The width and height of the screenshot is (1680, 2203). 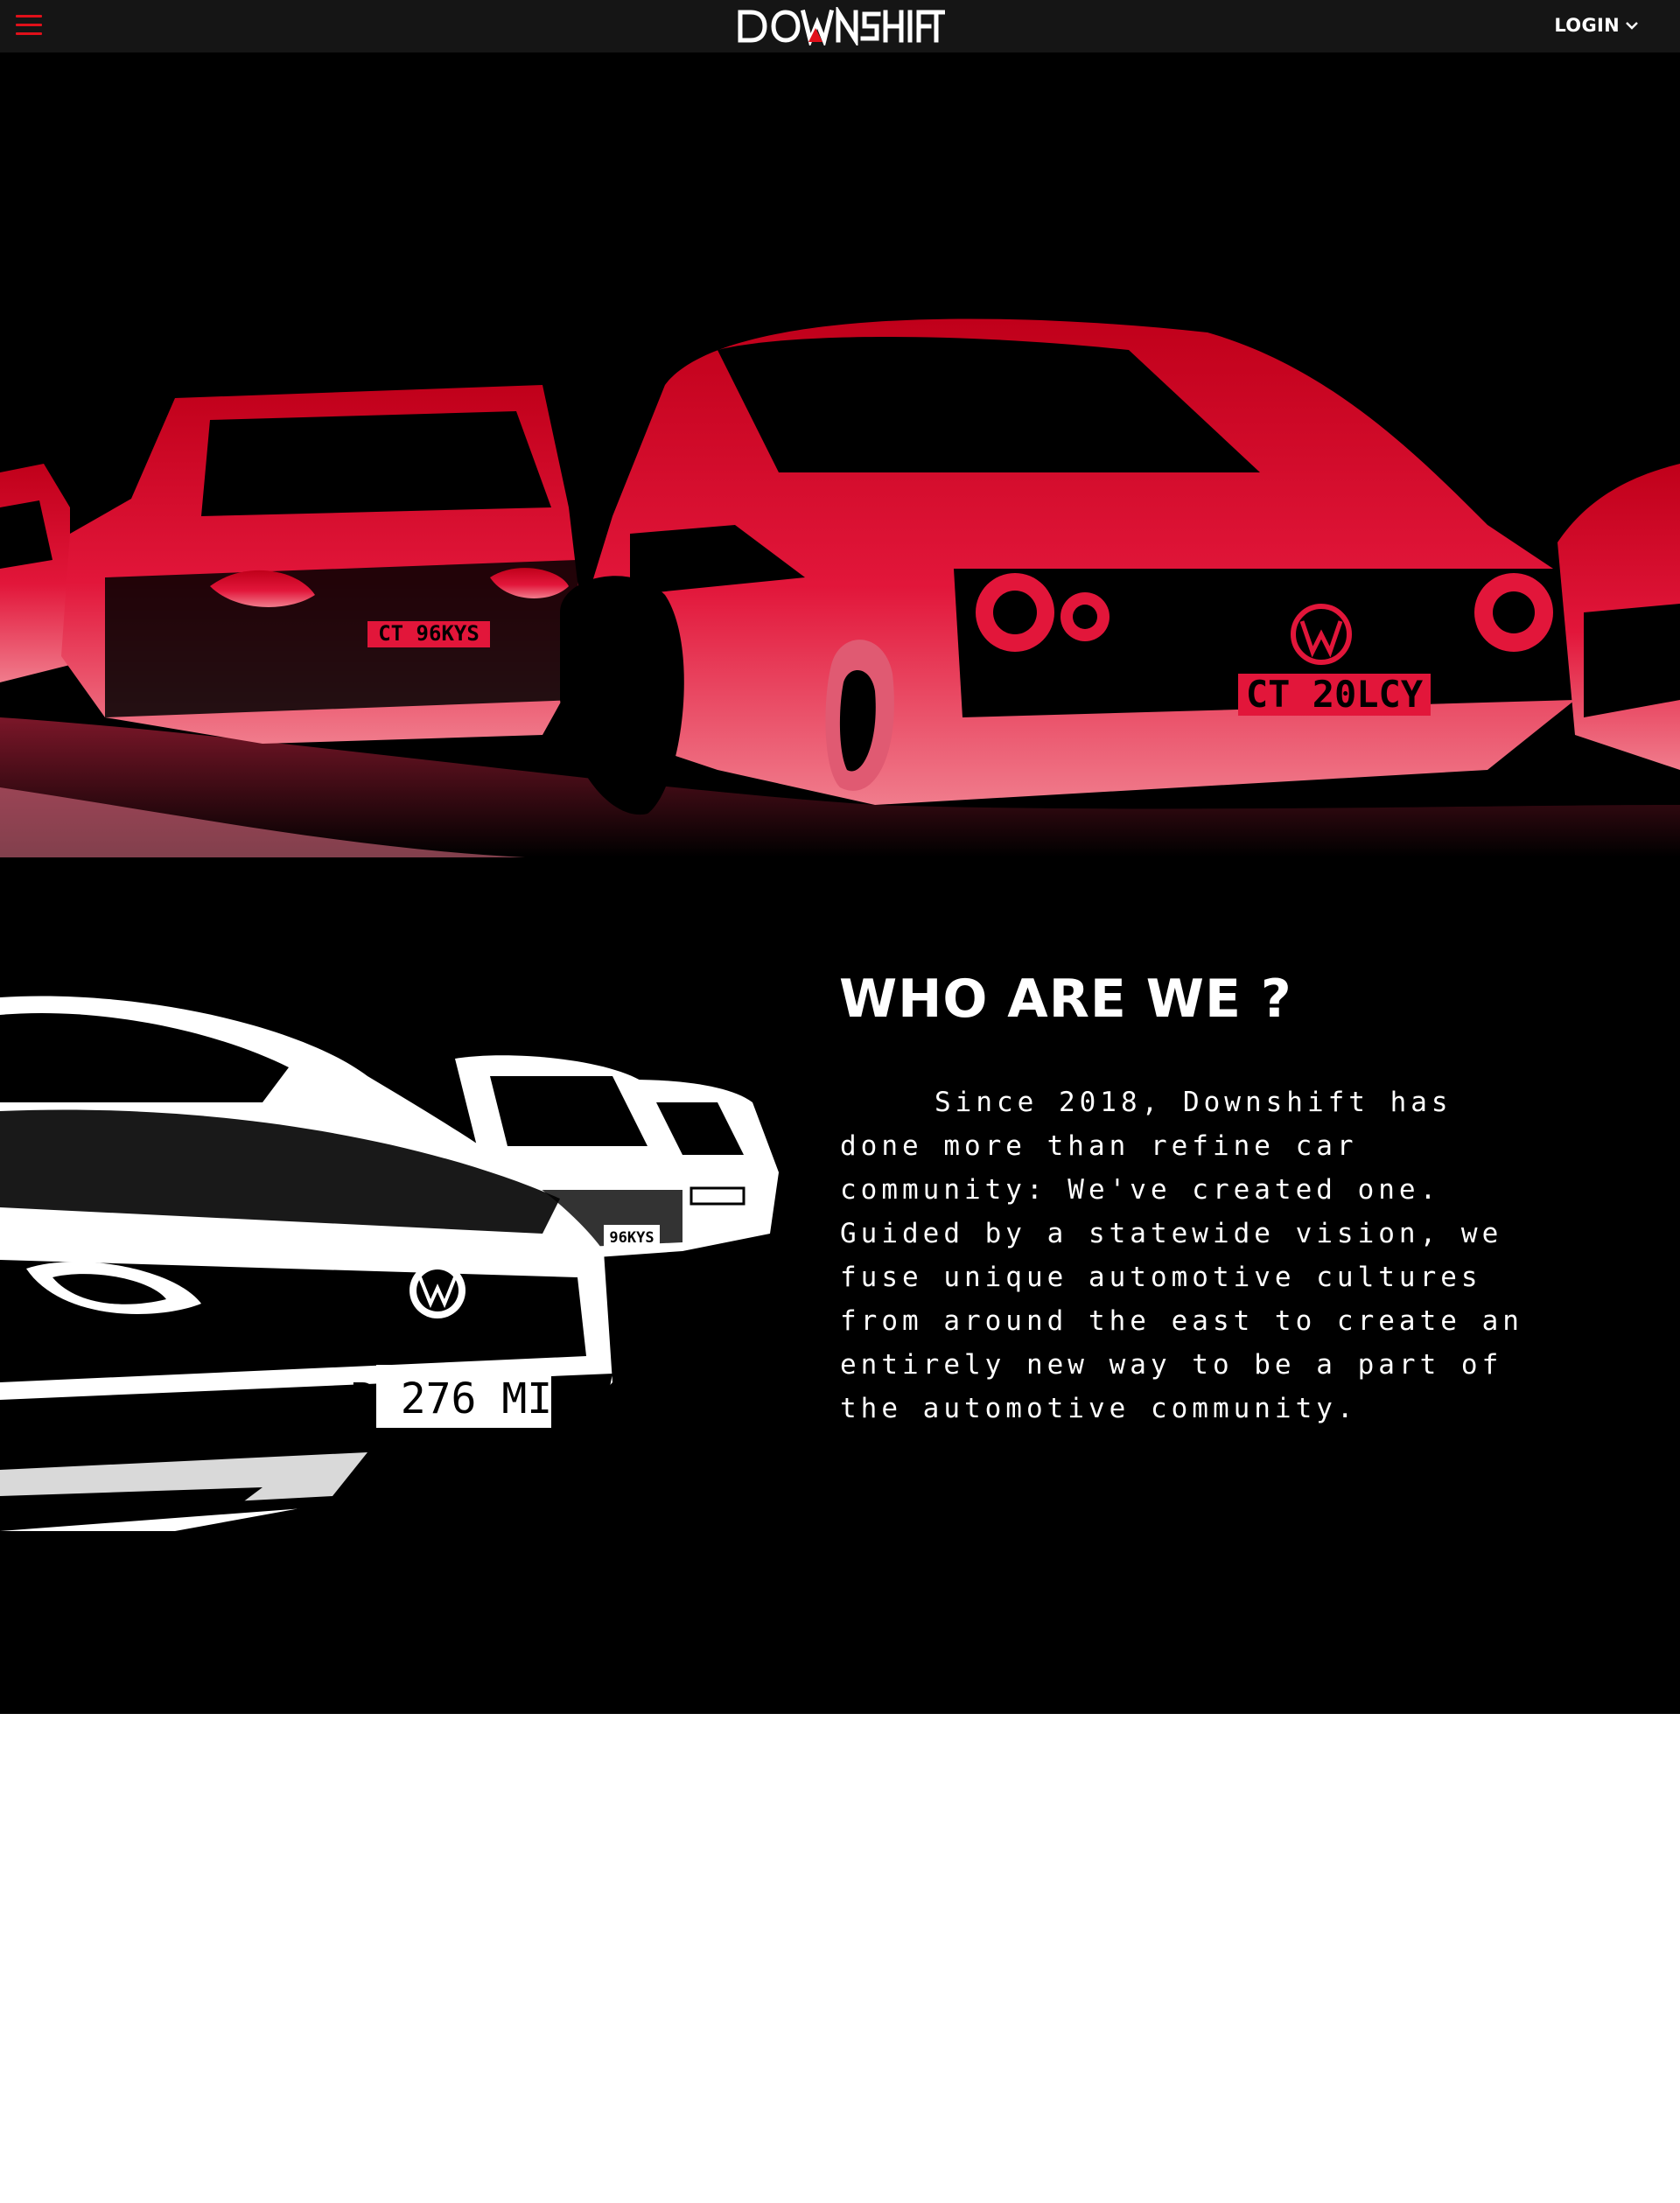 I want to click on navbar: LOGIN, so click(x=840, y=26).